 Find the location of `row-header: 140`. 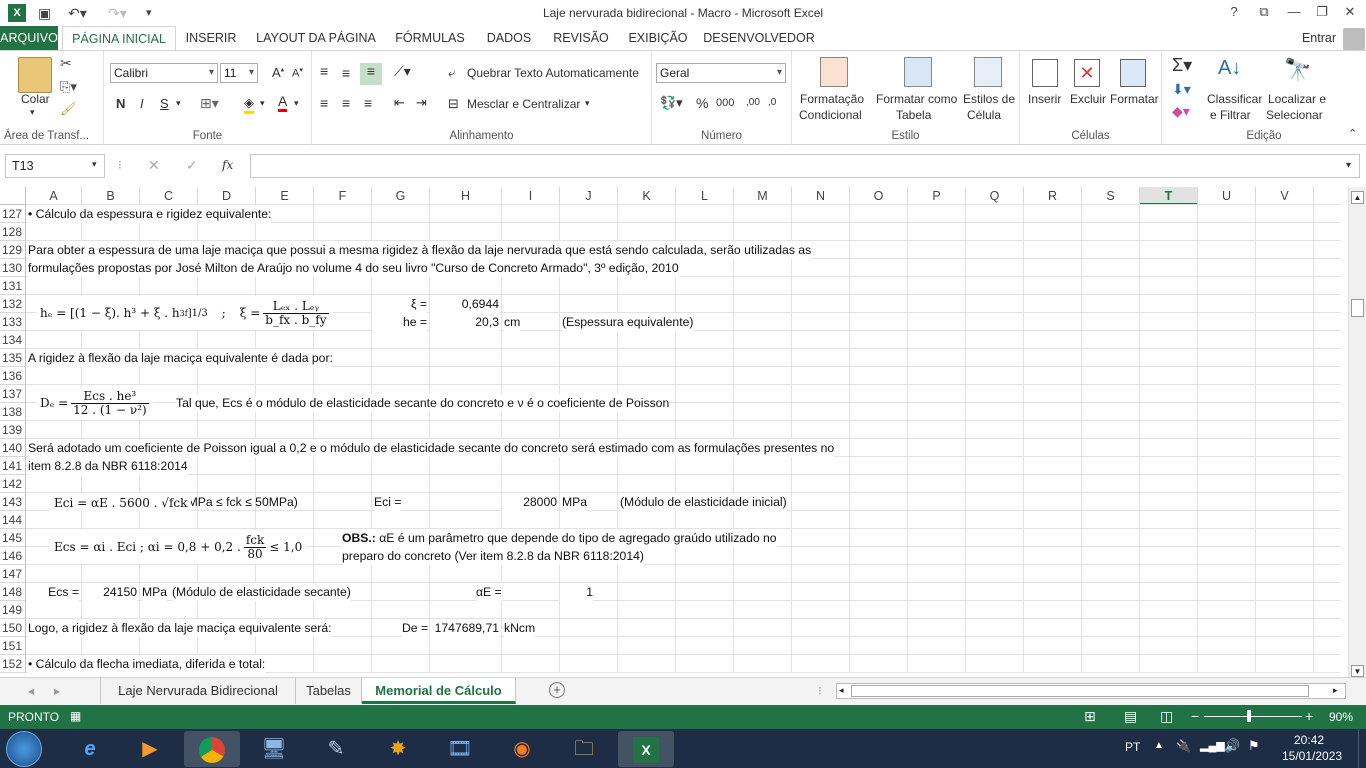

row-header: 140 is located at coordinates (13, 448).